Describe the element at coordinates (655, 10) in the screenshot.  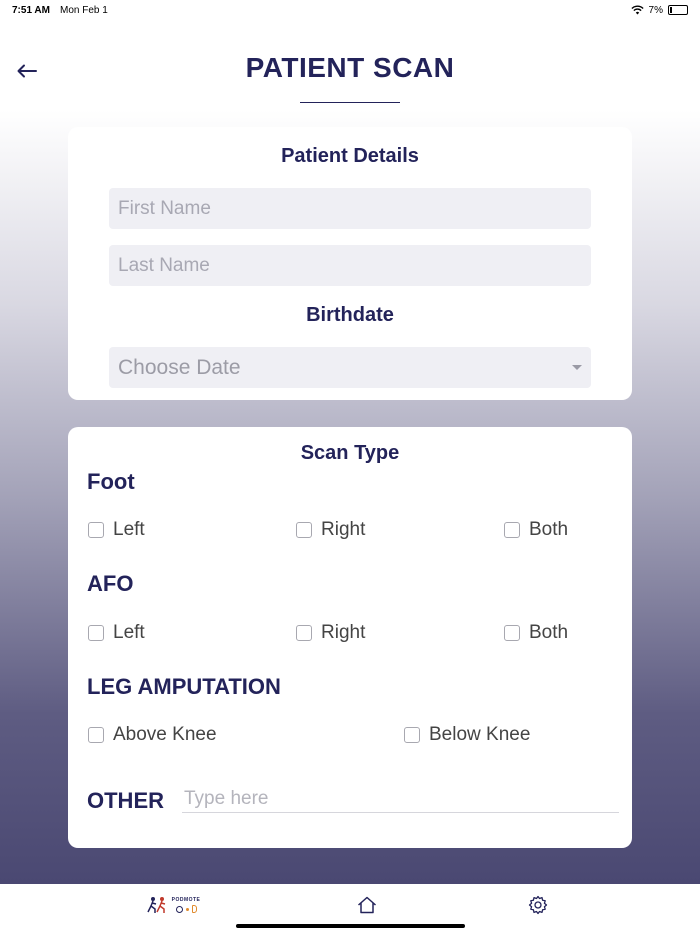
I see `battery-percent: 7%` at that location.